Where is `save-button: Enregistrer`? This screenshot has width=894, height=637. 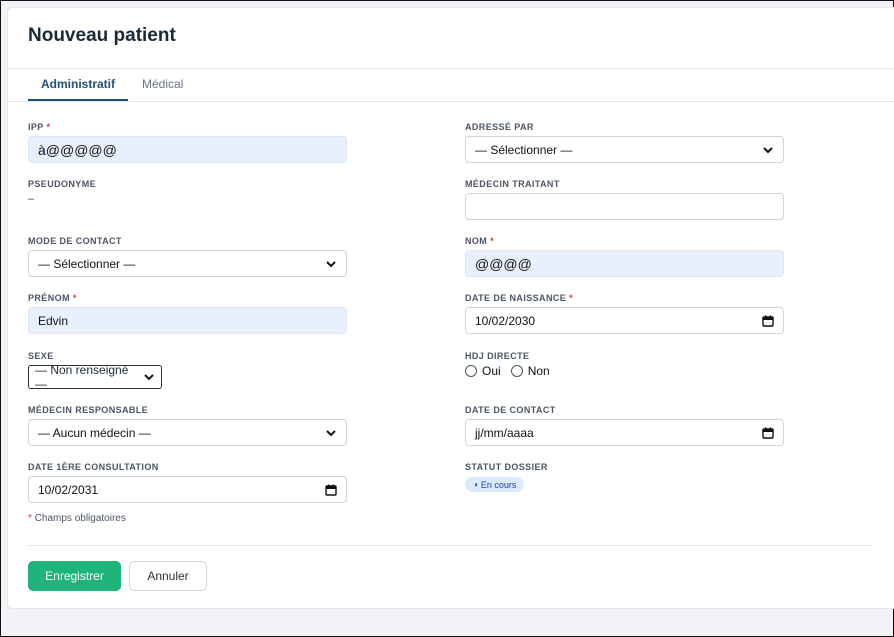
save-button: Enregistrer is located at coordinates (74, 576).